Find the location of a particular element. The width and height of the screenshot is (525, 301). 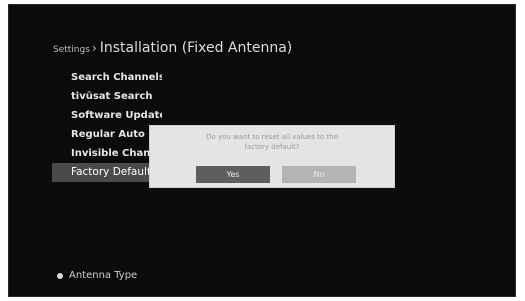

menu-item-invisible-channels: Invisible Channels is located at coordinates (107, 153).